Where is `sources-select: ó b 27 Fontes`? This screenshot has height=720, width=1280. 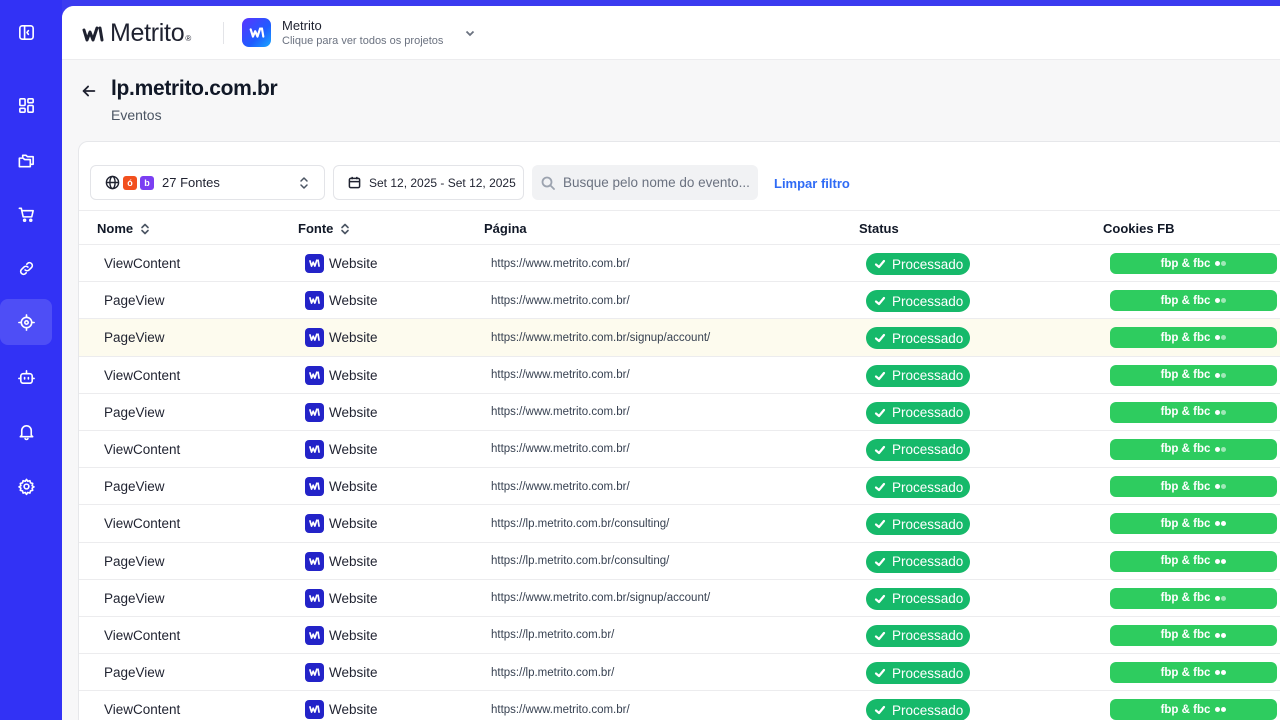 sources-select: ó b 27 Fontes is located at coordinates (207, 182).